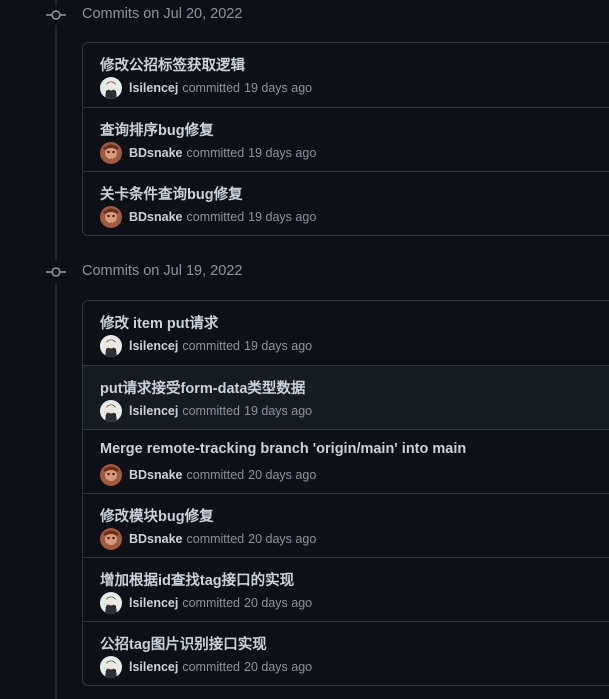  What do you see at coordinates (159, 322) in the screenshot?
I see `commit-title-link: 修改 item put请求` at bounding box center [159, 322].